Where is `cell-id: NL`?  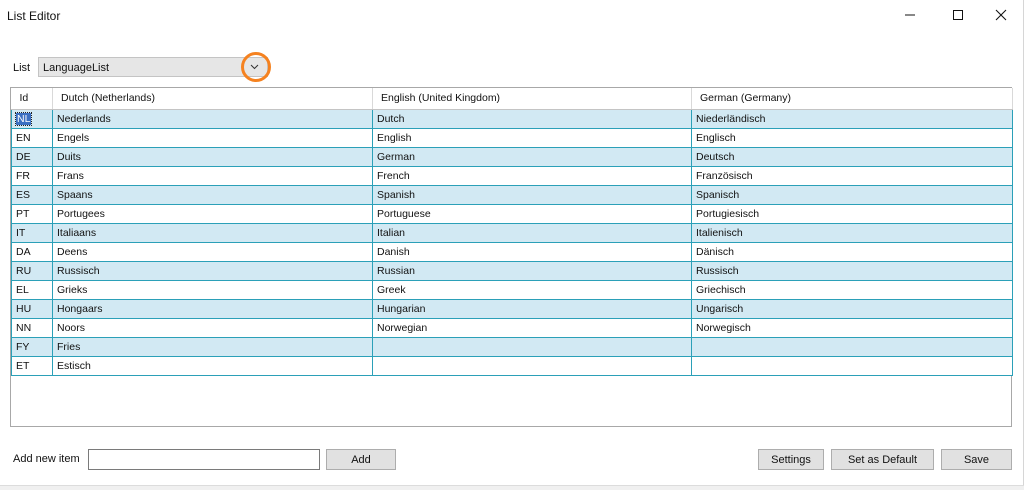
cell-id: NL is located at coordinates (32, 118).